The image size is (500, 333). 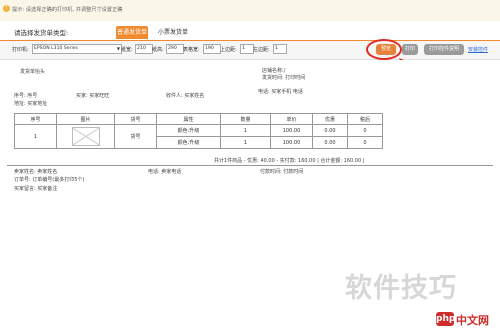 I want to click on column-header: 优惠, so click(x=330, y=119).